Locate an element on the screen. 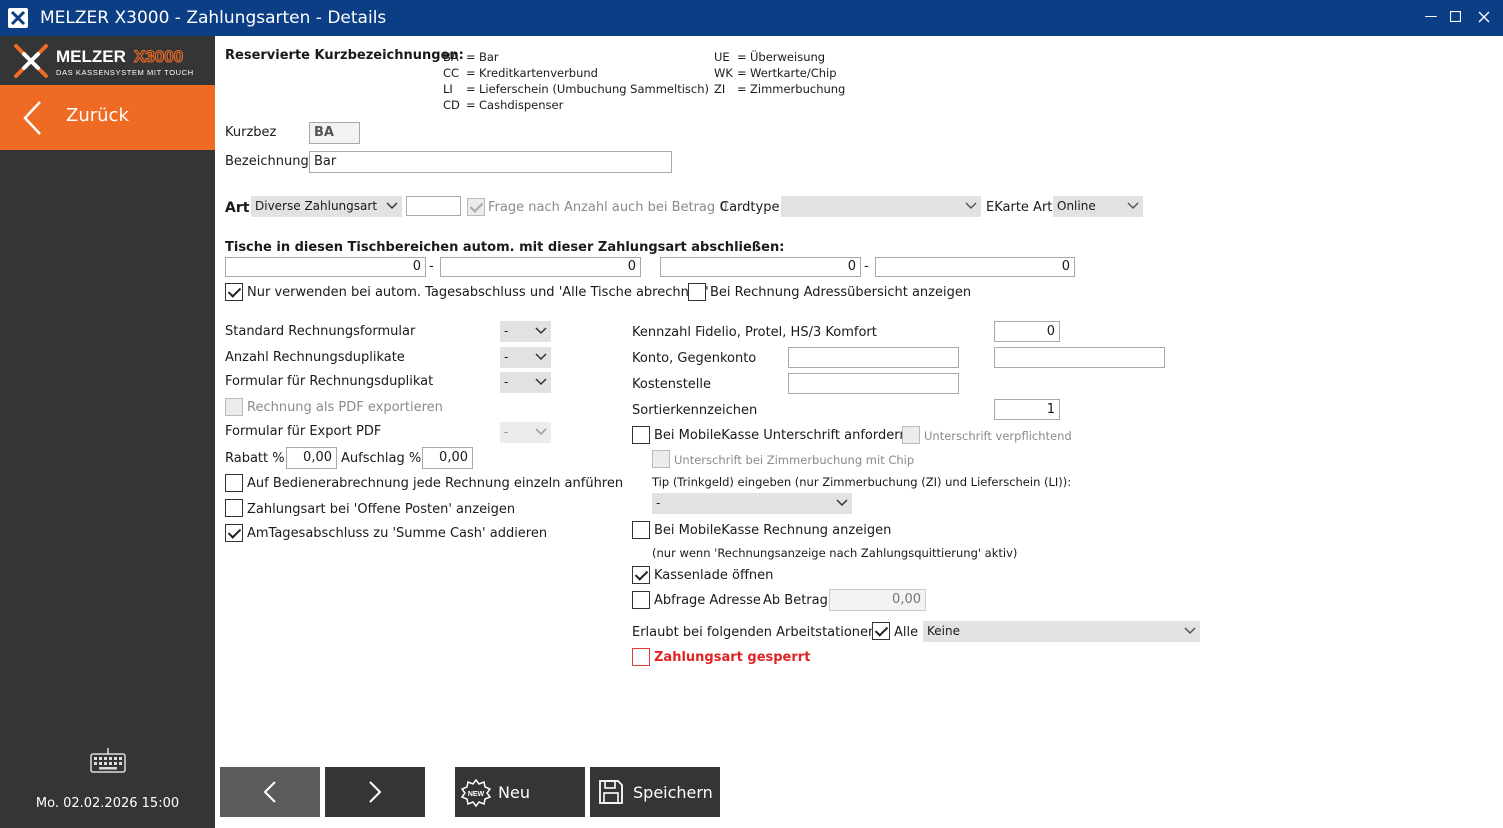 The height and width of the screenshot is (828, 1503). gegenkonto-input is located at coordinates (1079, 357).